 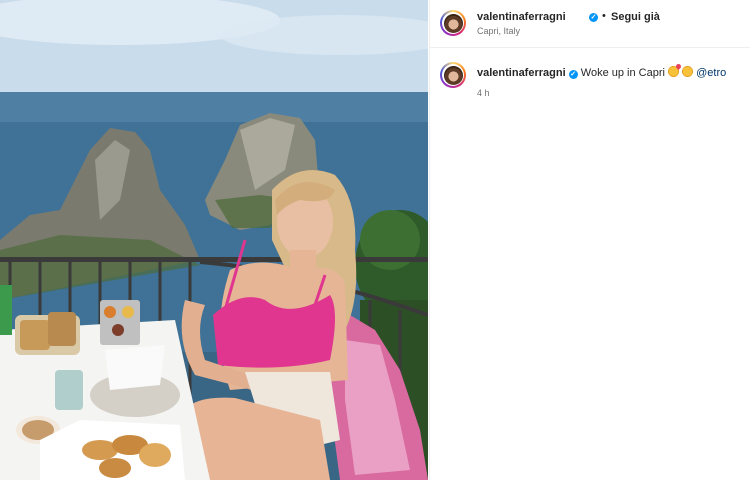 I want to click on following-button: Segui già, so click(x=635, y=17).